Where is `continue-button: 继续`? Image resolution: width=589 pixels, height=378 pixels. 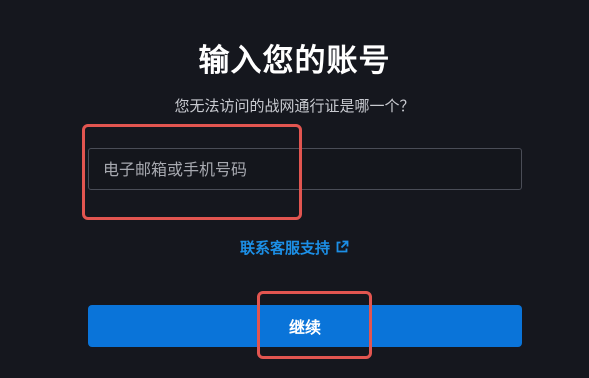
continue-button: 继续 is located at coordinates (305, 326).